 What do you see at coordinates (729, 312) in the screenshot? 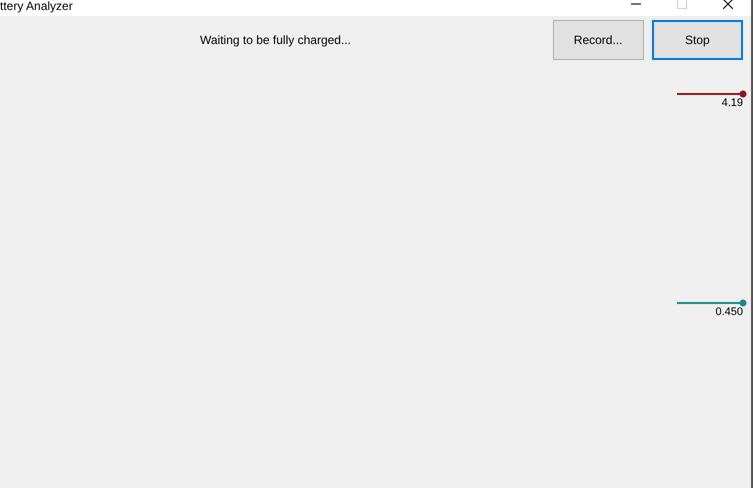
I see `trace-reading: 0.450` at bounding box center [729, 312].